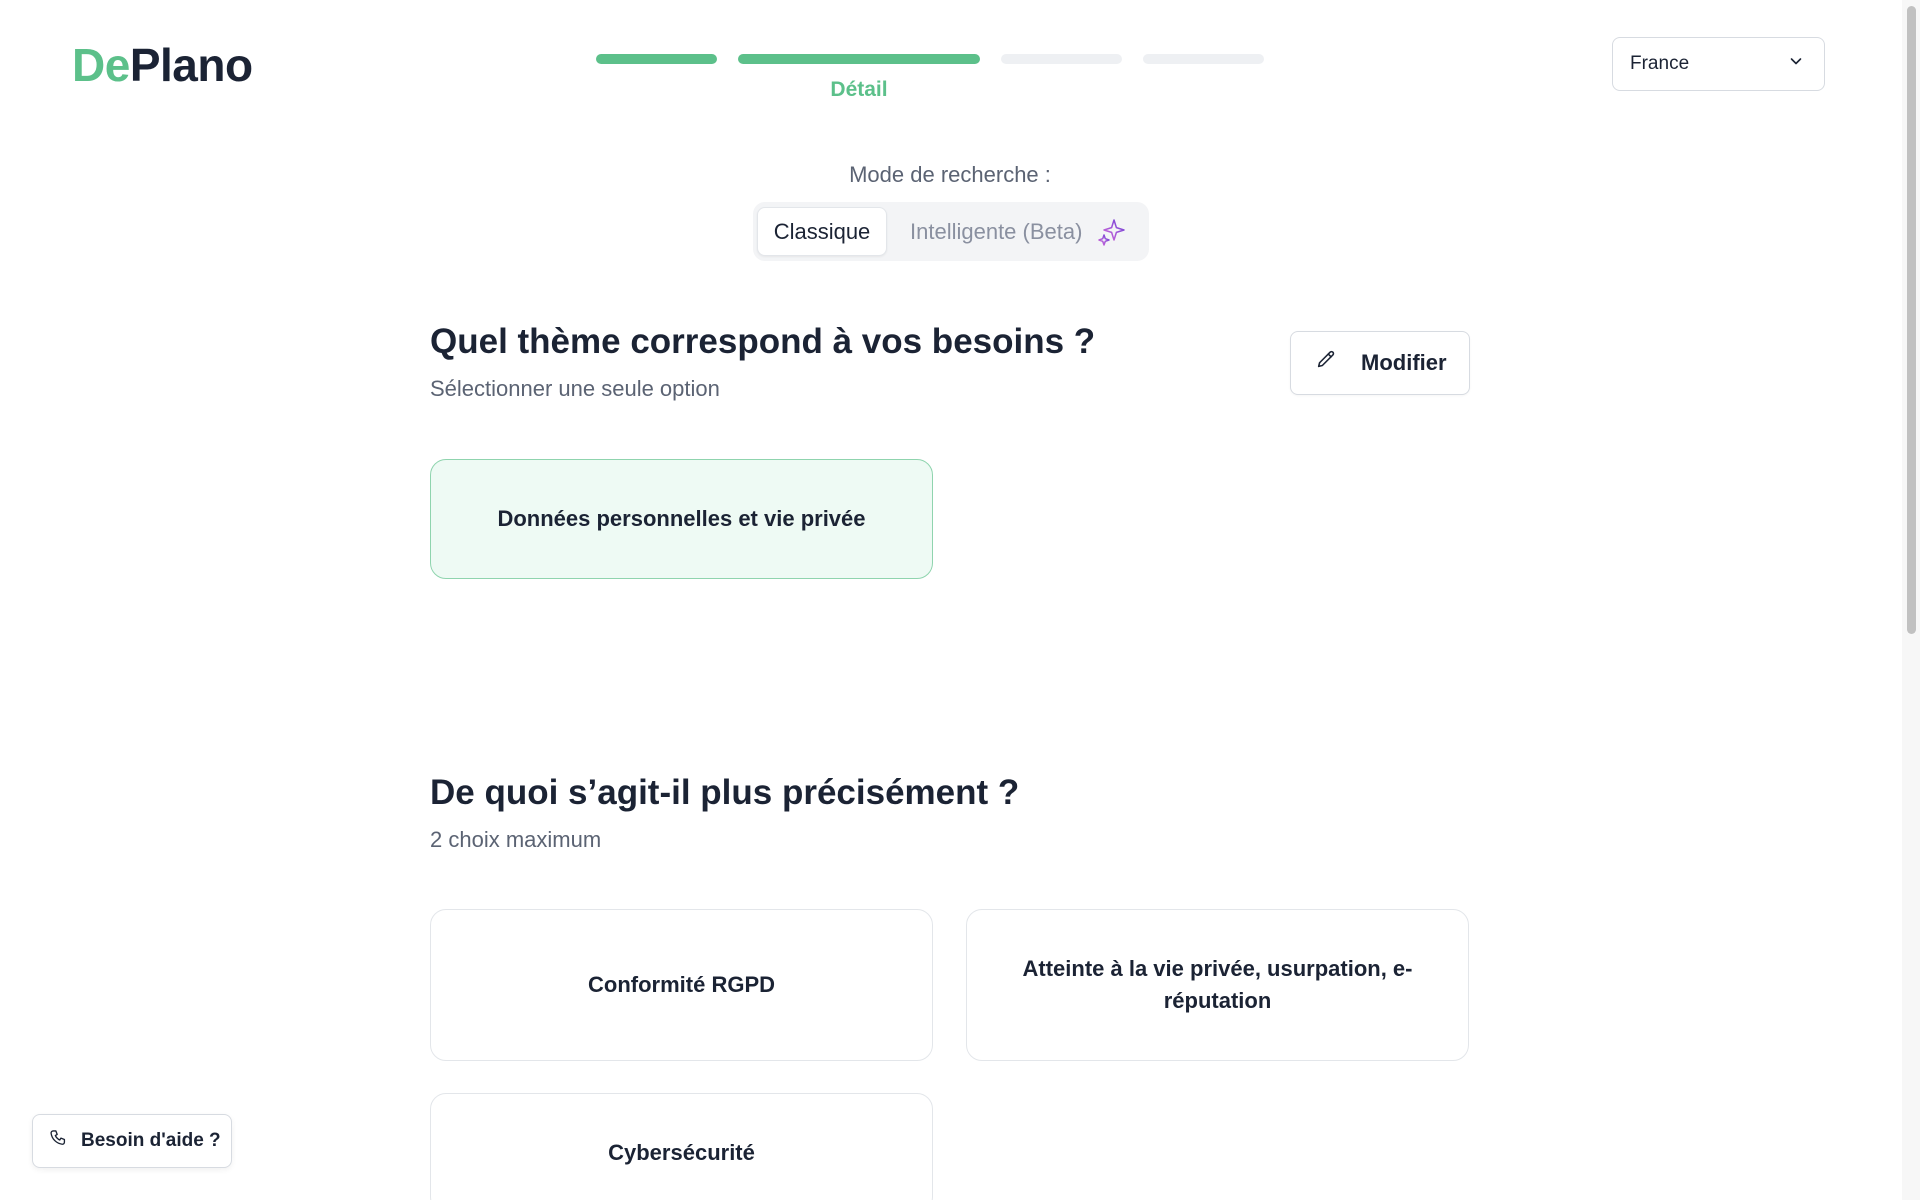 This screenshot has height=1200, width=1920. What do you see at coordinates (575, 388) in the screenshot?
I see `theme-question-subtitle: Sélectionner une seule option` at bounding box center [575, 388].